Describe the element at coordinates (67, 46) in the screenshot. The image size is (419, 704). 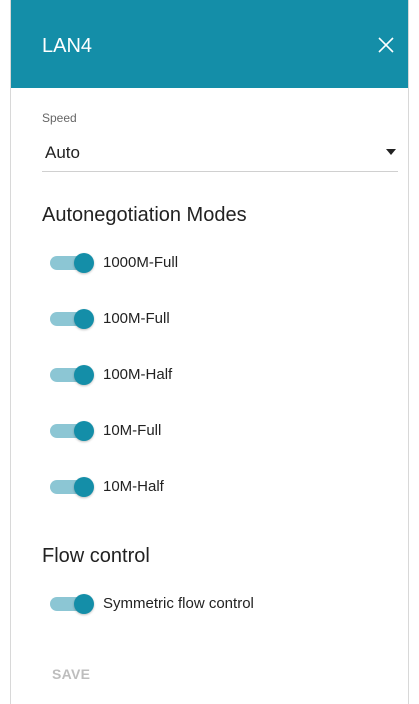
I see `dialog-title: LAN4` at that location.